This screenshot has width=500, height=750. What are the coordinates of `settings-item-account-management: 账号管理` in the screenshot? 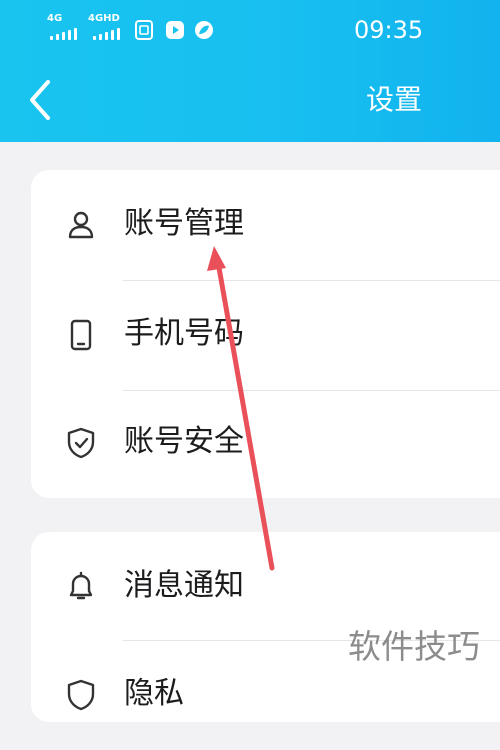 It's located at (265, 225).